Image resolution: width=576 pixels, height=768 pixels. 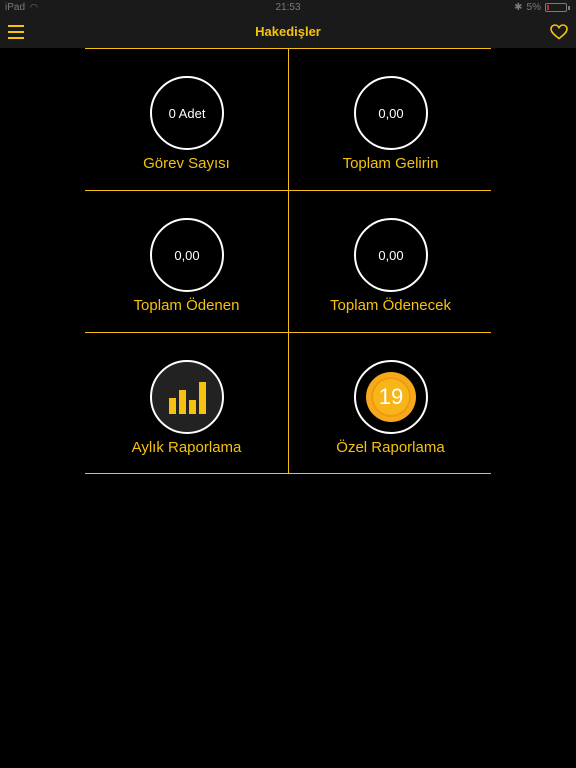 I want to click on tile-ozel-raporlama: 19 Özel Raporlama, so click(x=390, y=403).